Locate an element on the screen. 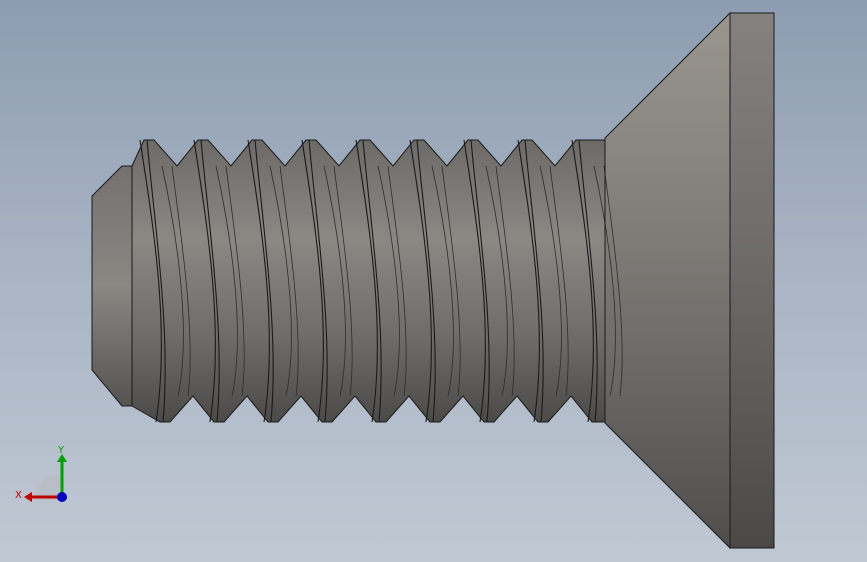 Image resolution: width=867 pixels, height=562 pixels. axis-triad: X Y is located at coordinates (41, 473).